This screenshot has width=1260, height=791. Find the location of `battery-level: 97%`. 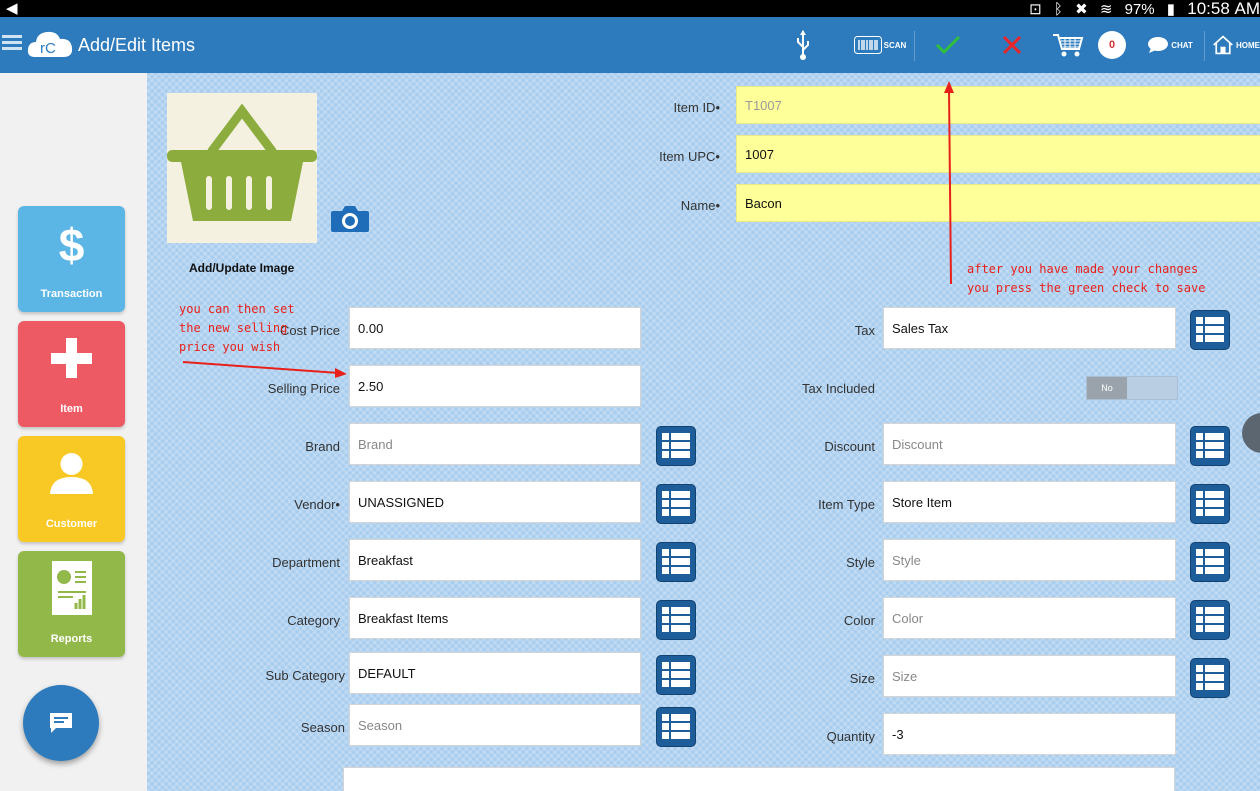

battery-level: 97% is located at coordinates (1139, 9).